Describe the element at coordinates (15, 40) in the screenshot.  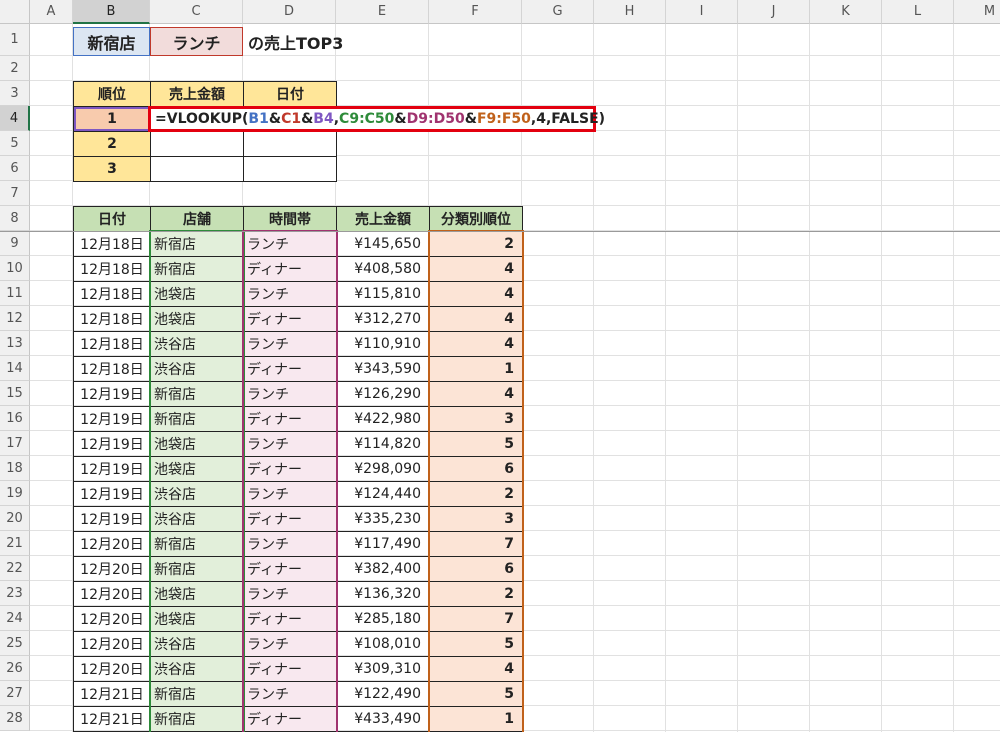
I see `row-header-1: 1` at that location.